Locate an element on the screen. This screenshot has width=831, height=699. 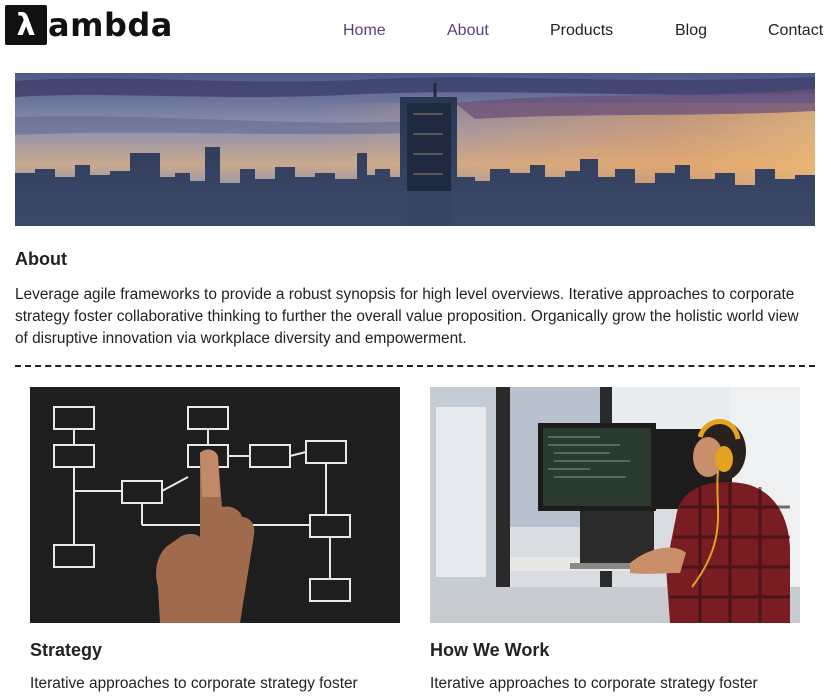
nav-item-about: About is located at coordinates (468, 31).